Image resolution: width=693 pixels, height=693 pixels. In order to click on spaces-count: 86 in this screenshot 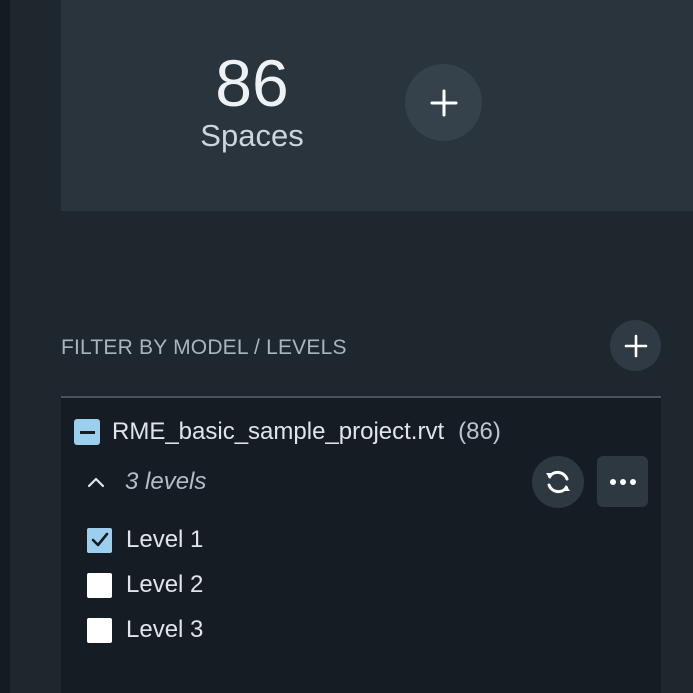, I will do `click(252, 83)`.